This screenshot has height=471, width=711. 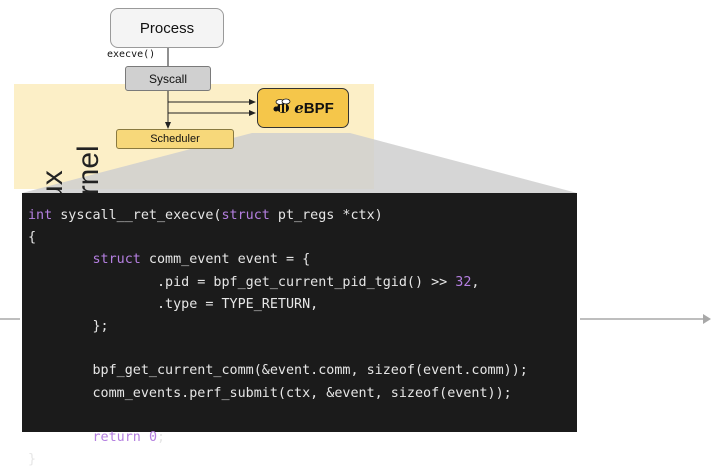 What do you see at coordinates (299, 163) in the screenshot?
I see `zoom-projection` at bounding box center [299, 163].